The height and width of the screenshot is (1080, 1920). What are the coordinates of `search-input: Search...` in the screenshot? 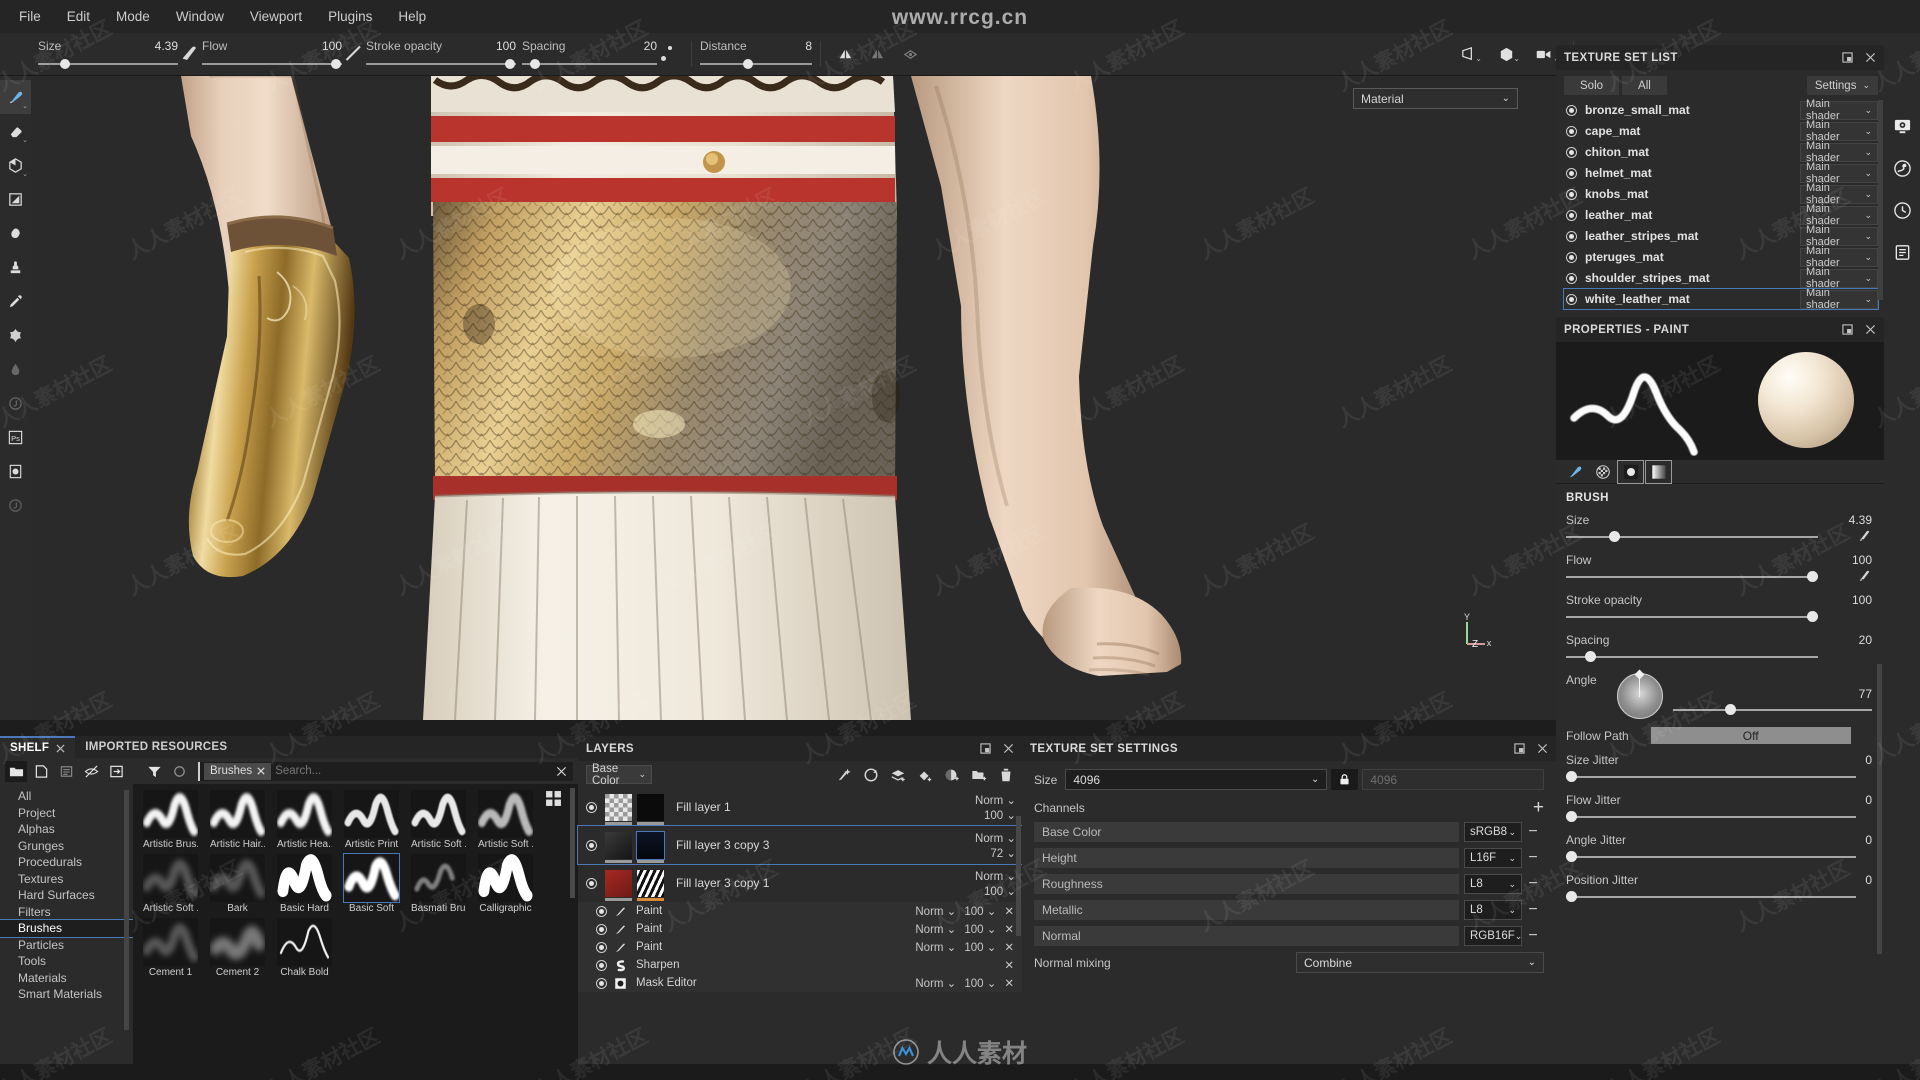 It's located at (298, 771).